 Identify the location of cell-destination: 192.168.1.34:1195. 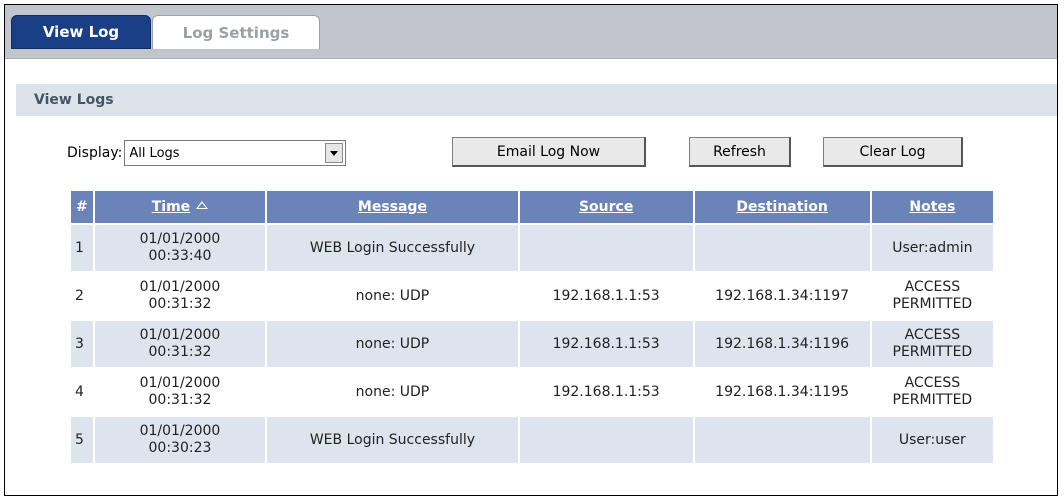
(782, 392).